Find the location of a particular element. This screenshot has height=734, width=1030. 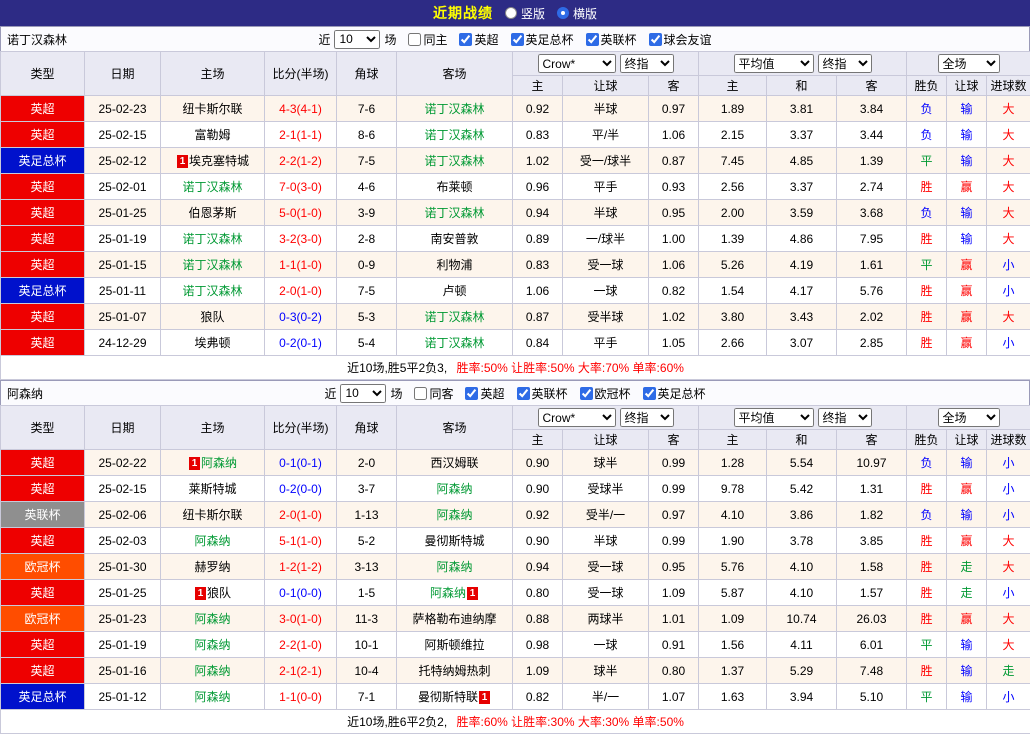

score-link: 4-3(4-1) is located at coordinates (300, 109).